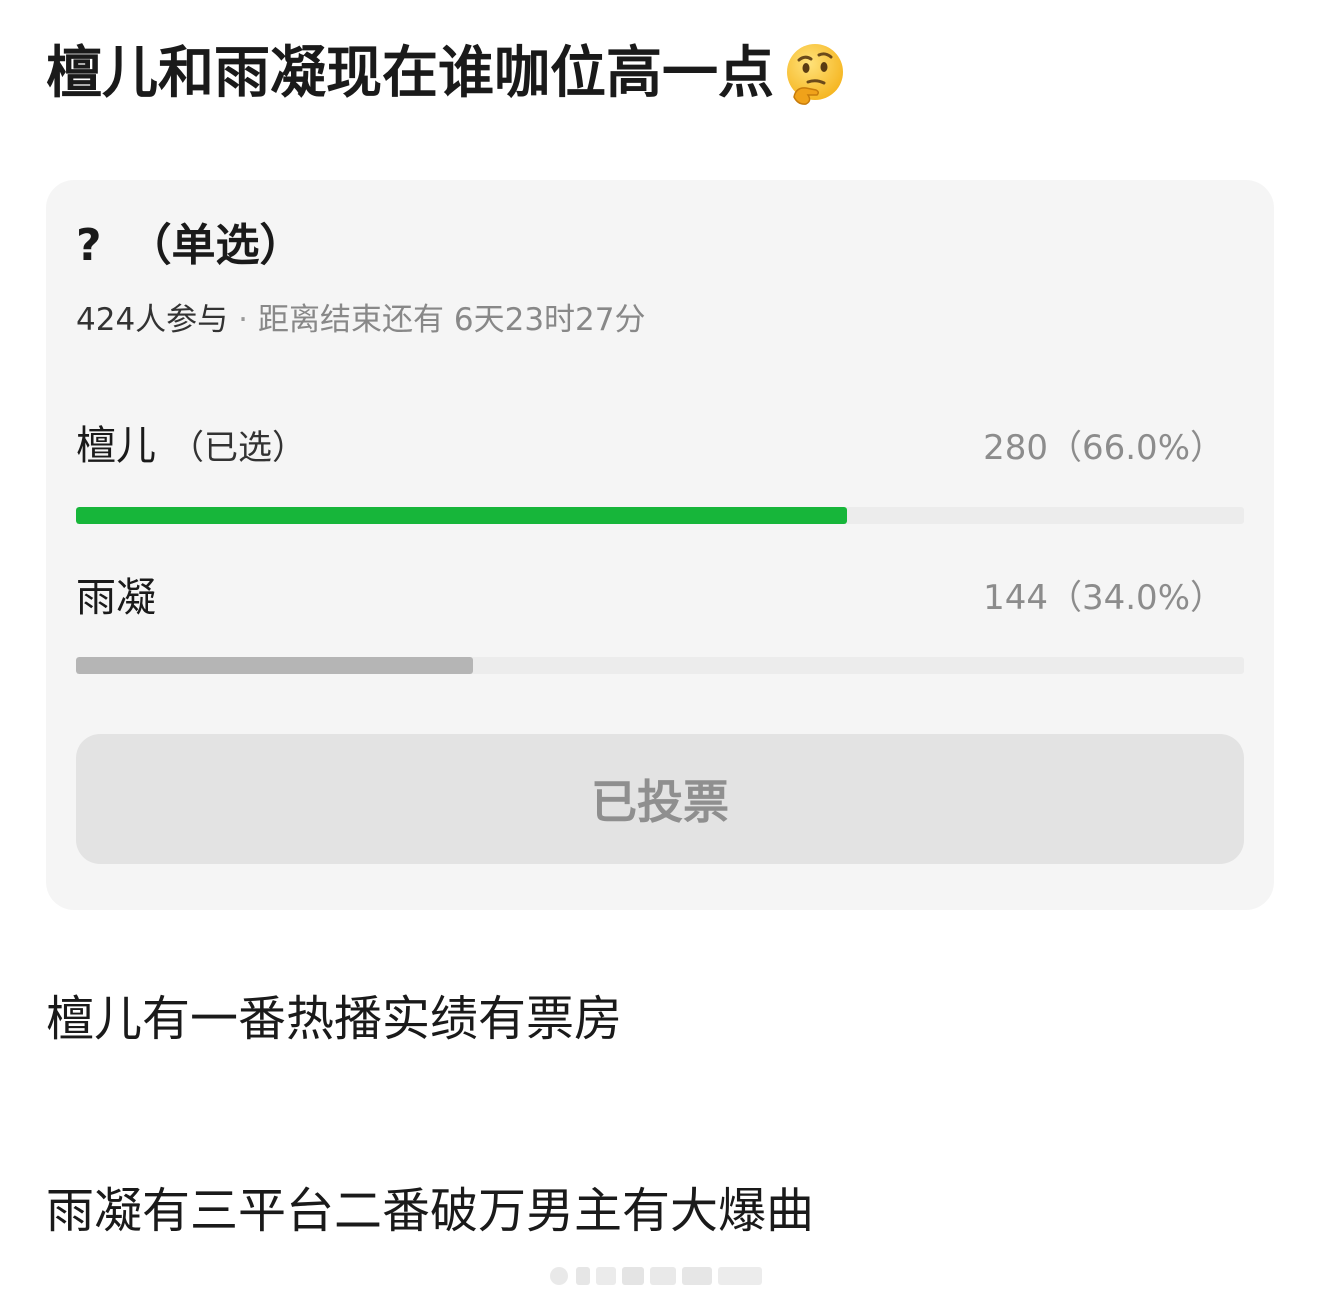 This screenshot has height=1311, width=1320. I want to click on poll-deadline: 距离结束还有 6天23时27分, so click(452, 320).